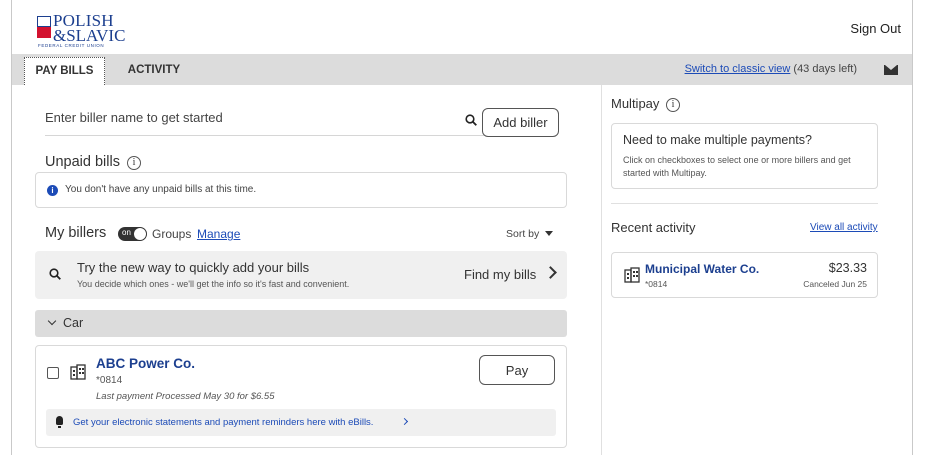 The height and width of the screenshot is (455, 929). What do you see at coordinates (109, 380) in the screenshot?
I see `biller-account: *0814` at bounding box center [109, 380].